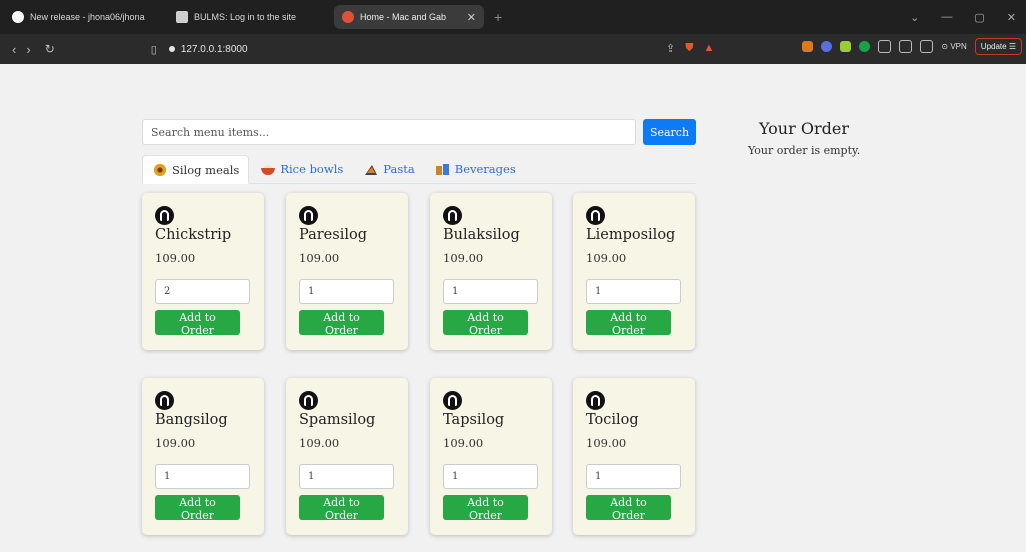 This screenshot has height=552, width=1026. I want to click on order-title: Your Order, so click(804, 128).